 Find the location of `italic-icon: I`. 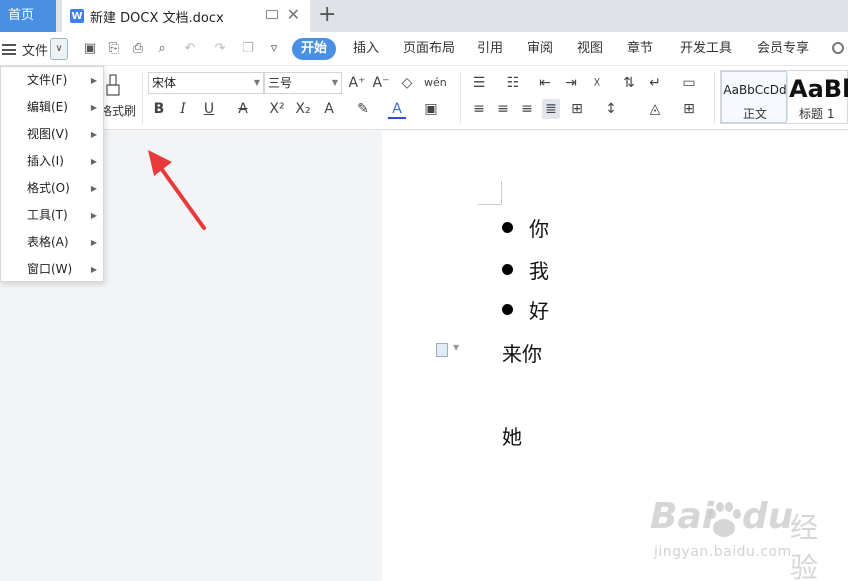

italic-icon: I is located at coordinates (183, 109).